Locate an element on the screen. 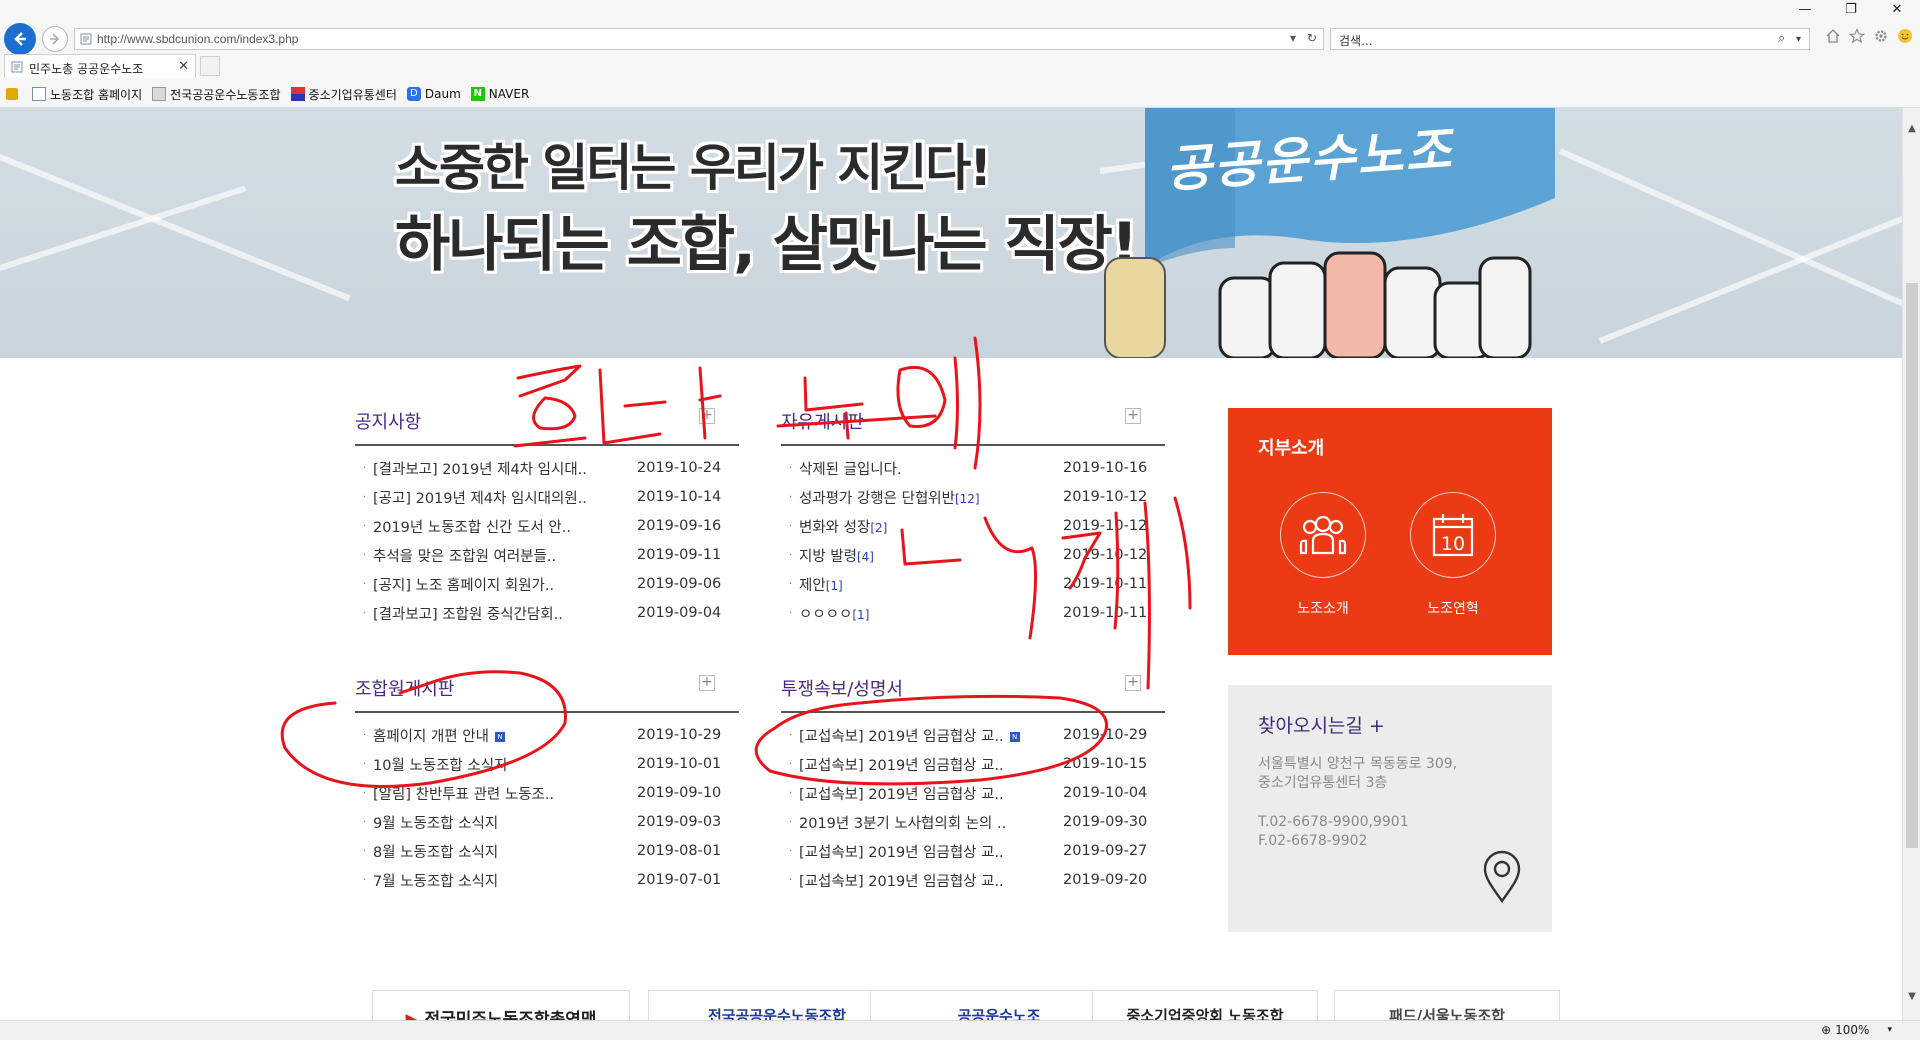 Image resolution: width=1920 pixels, height=1040 pixels. notice-more-plus-icon: + is located at coordinates (707, 416).